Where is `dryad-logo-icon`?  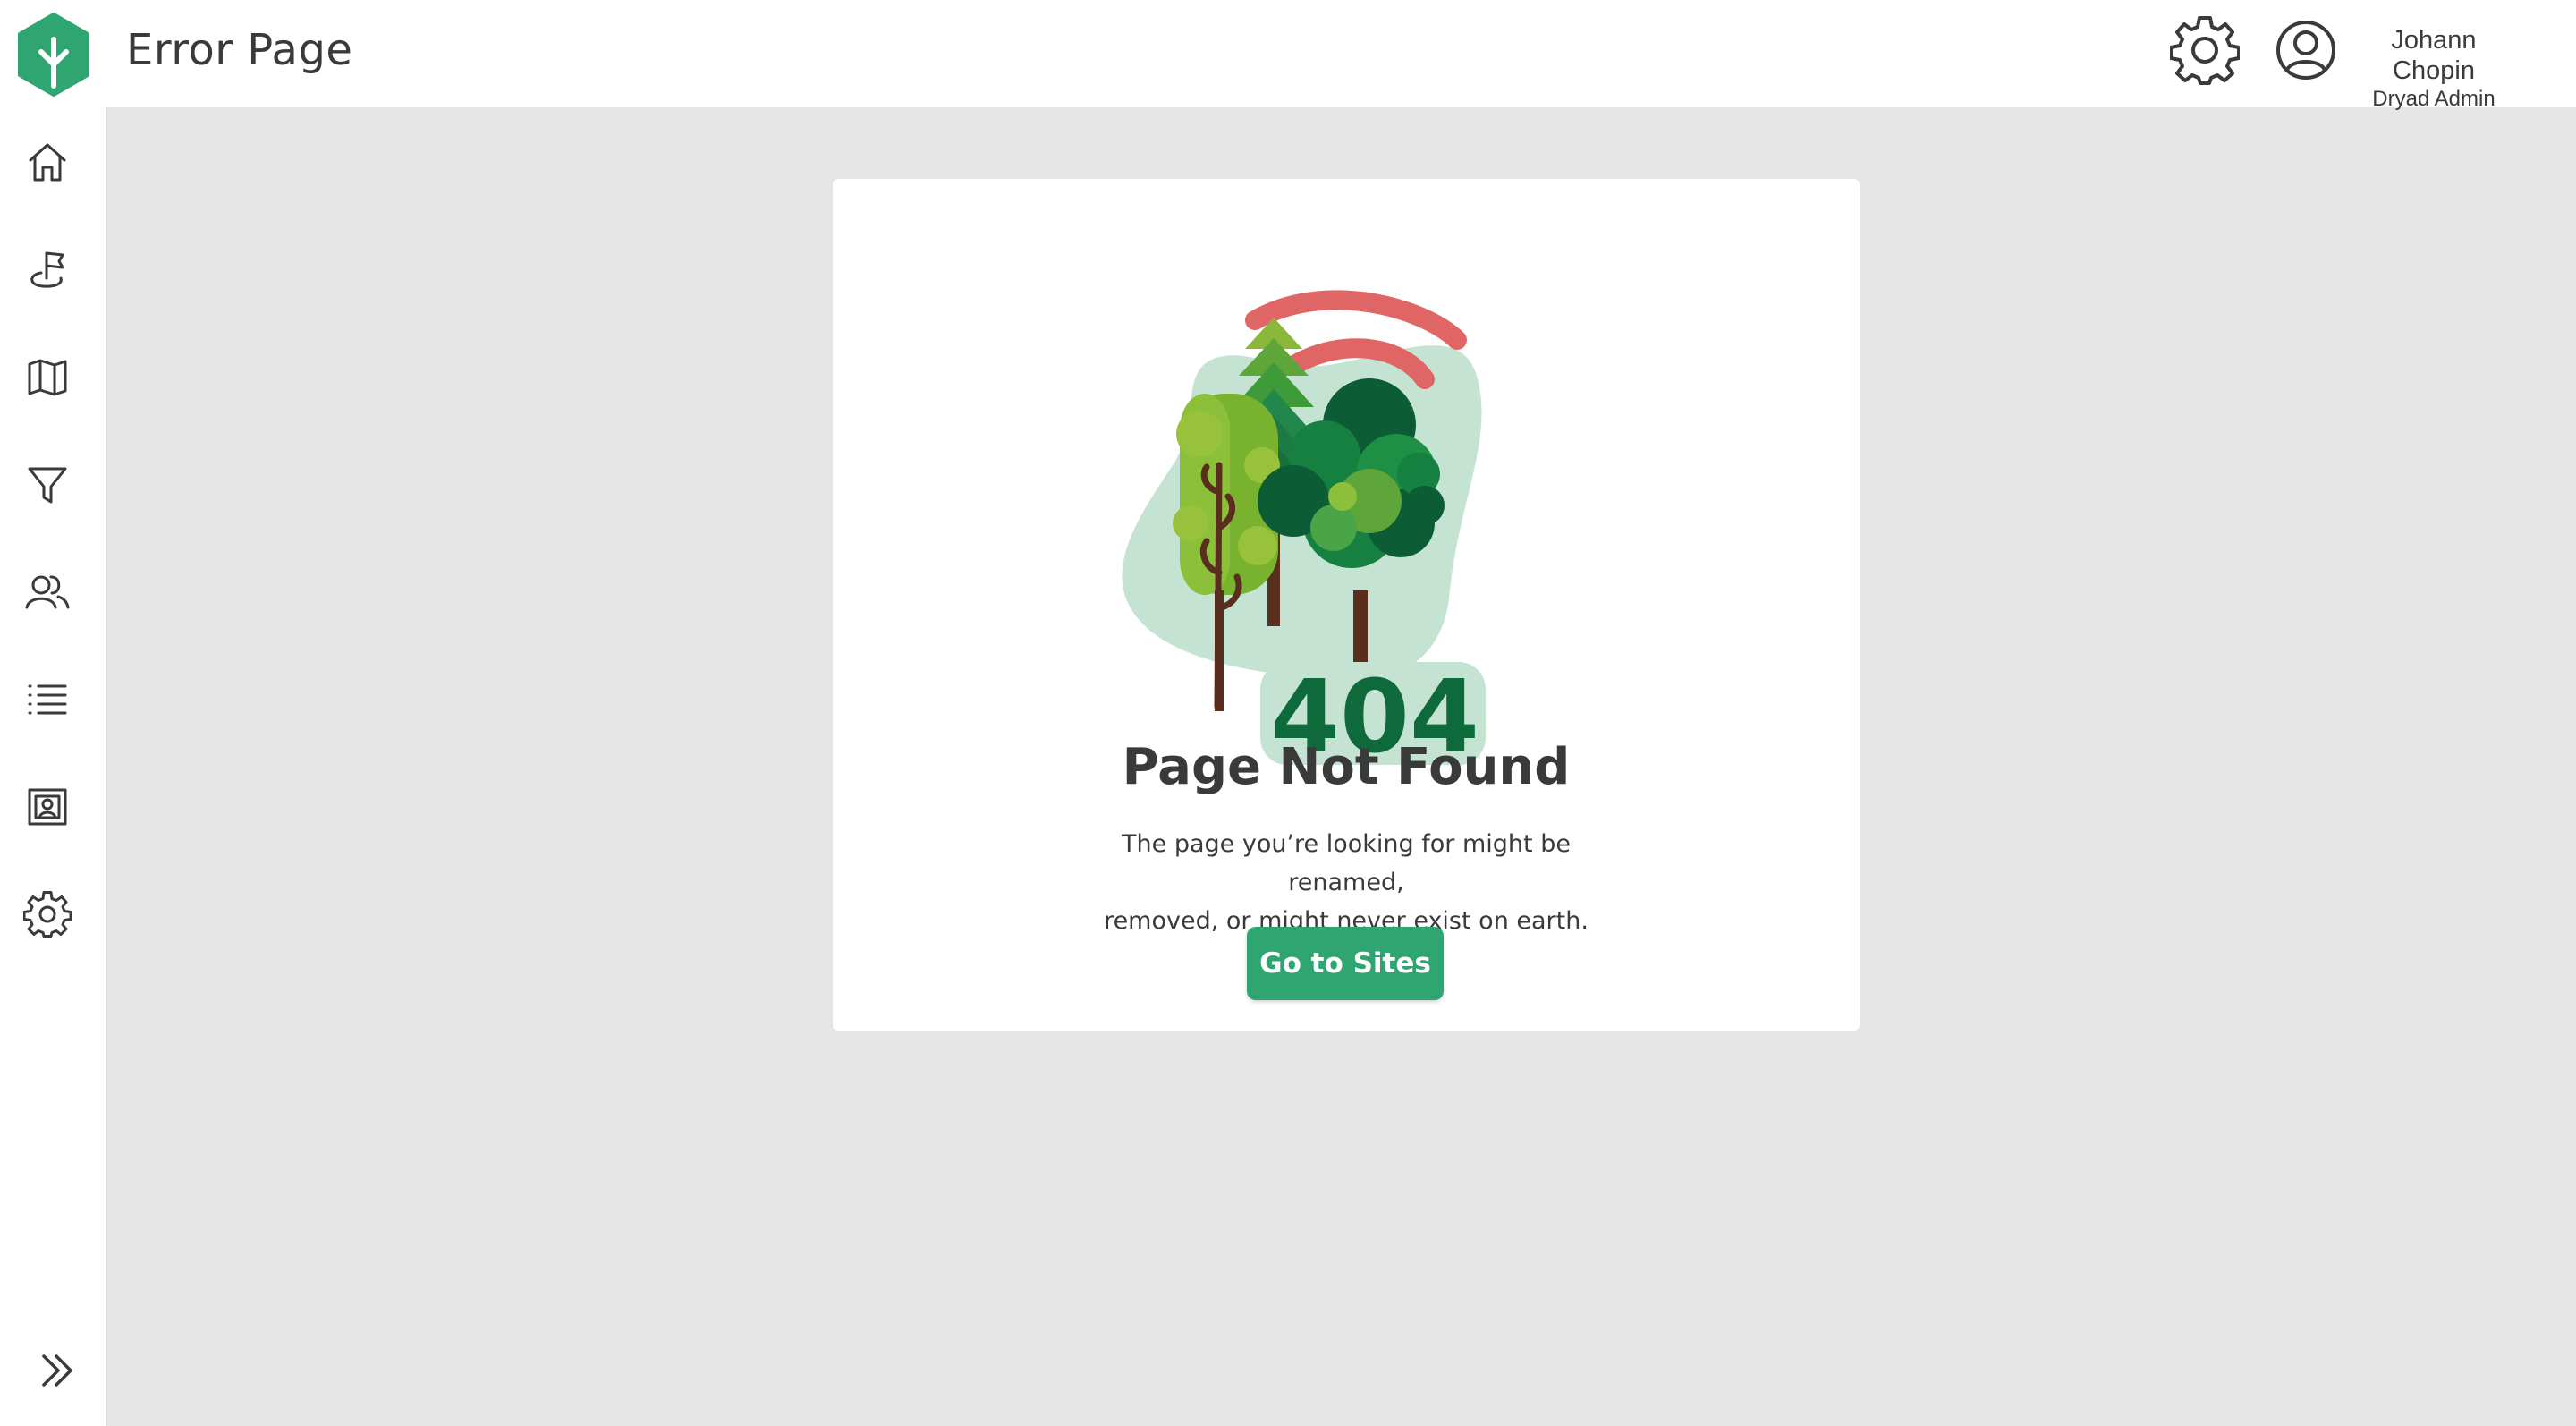 dryad-logo-icon is located at coordinates (53, 55).